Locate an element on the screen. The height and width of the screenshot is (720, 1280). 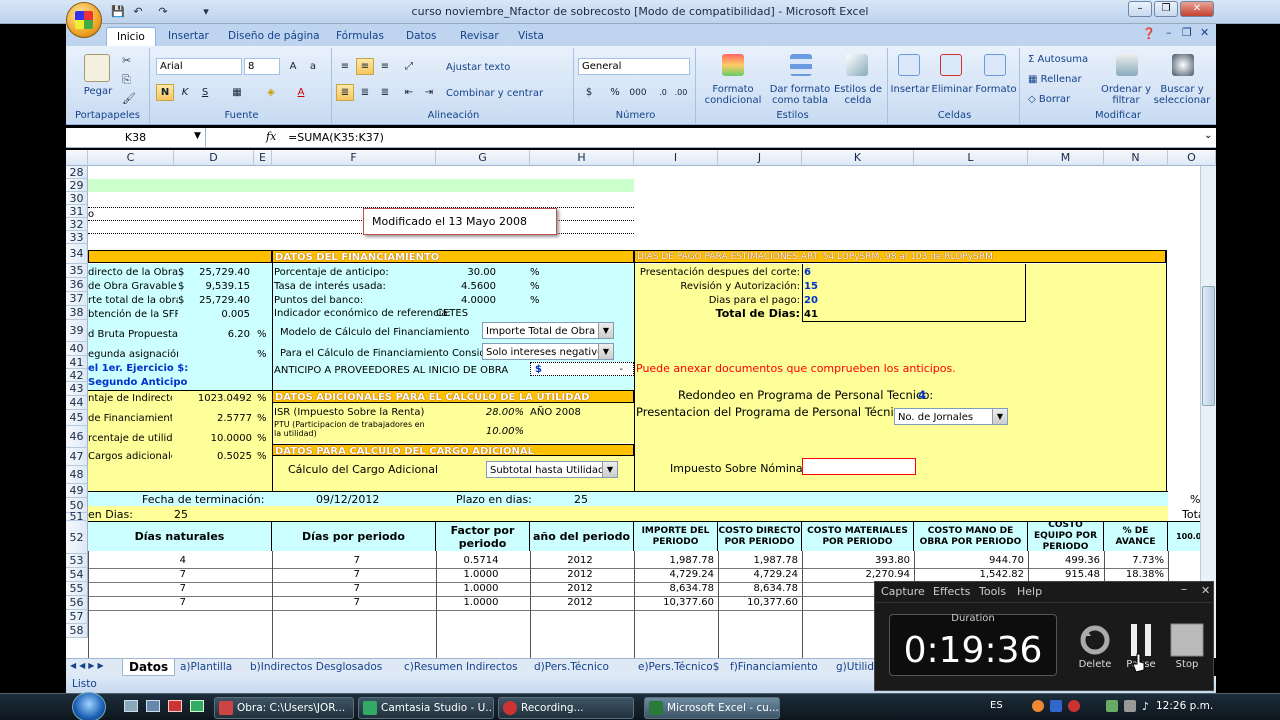
network-icon is located at coordinates (1112, 706).